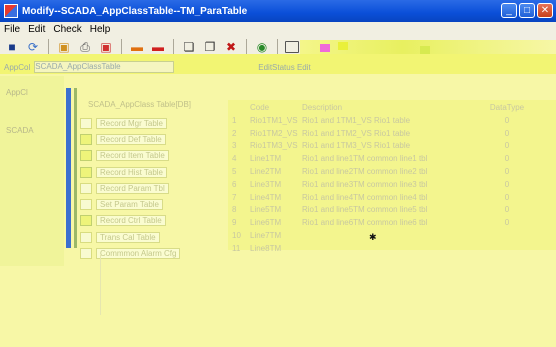  Describe the element at coordinates (239, 235) in the screenshot. I see `grid-cell: 10` at that location.